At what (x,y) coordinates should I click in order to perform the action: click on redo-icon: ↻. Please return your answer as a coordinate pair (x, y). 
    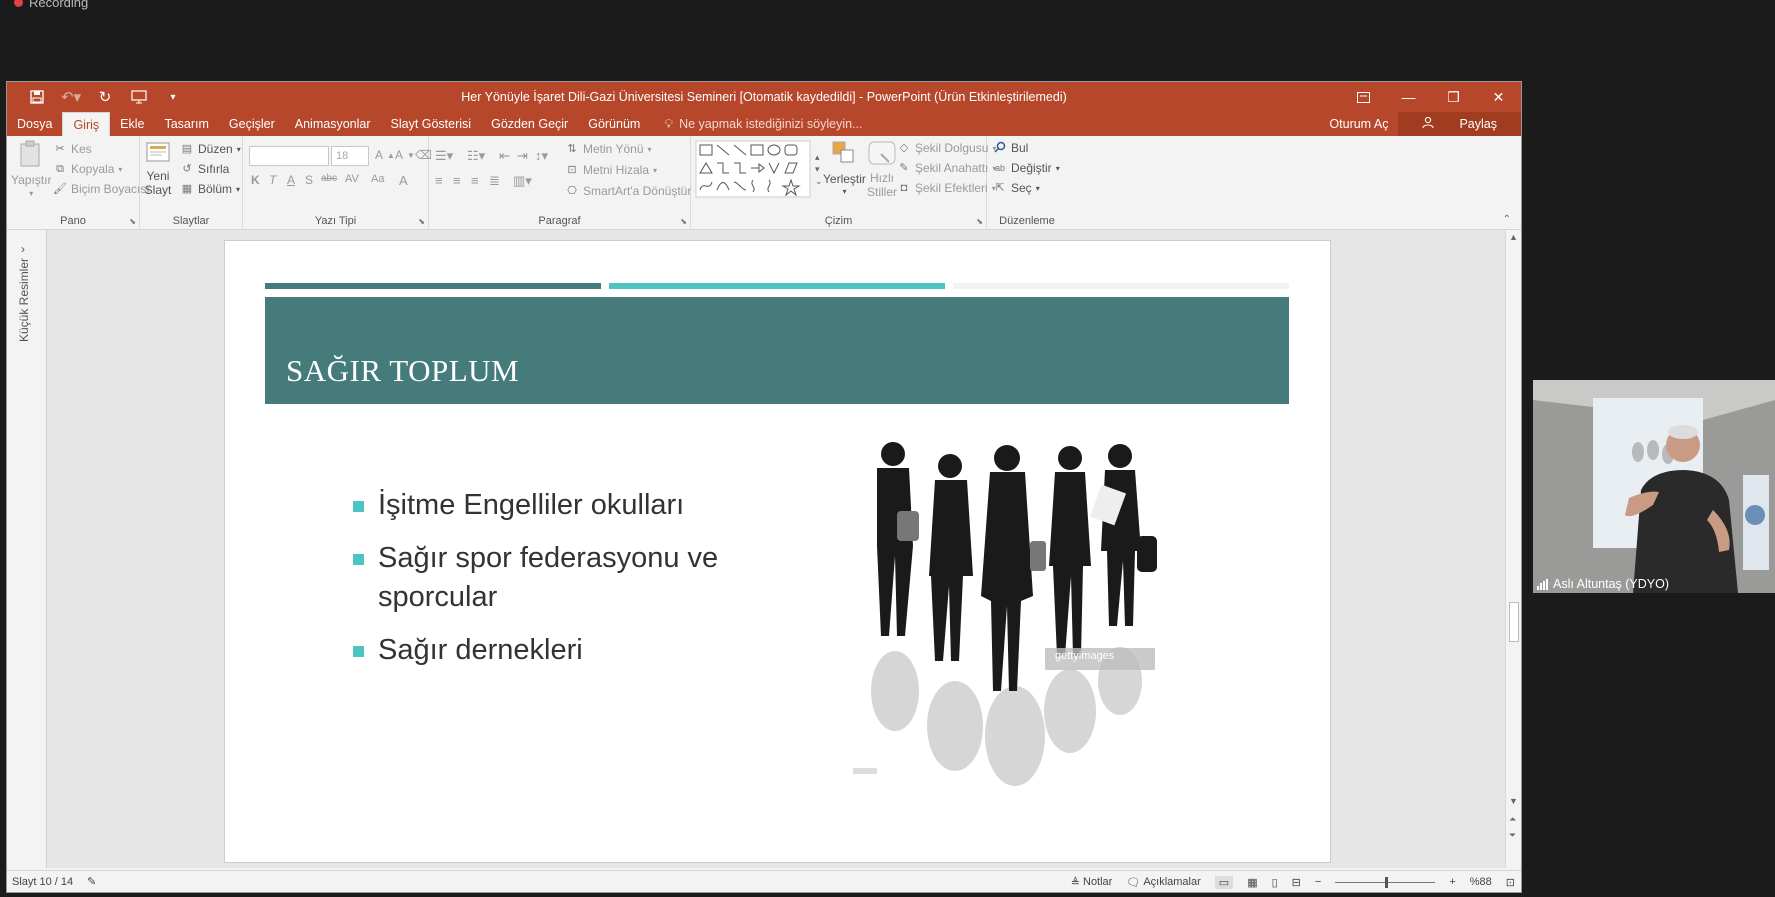
    Looking at the image, I should click on (105, 97).